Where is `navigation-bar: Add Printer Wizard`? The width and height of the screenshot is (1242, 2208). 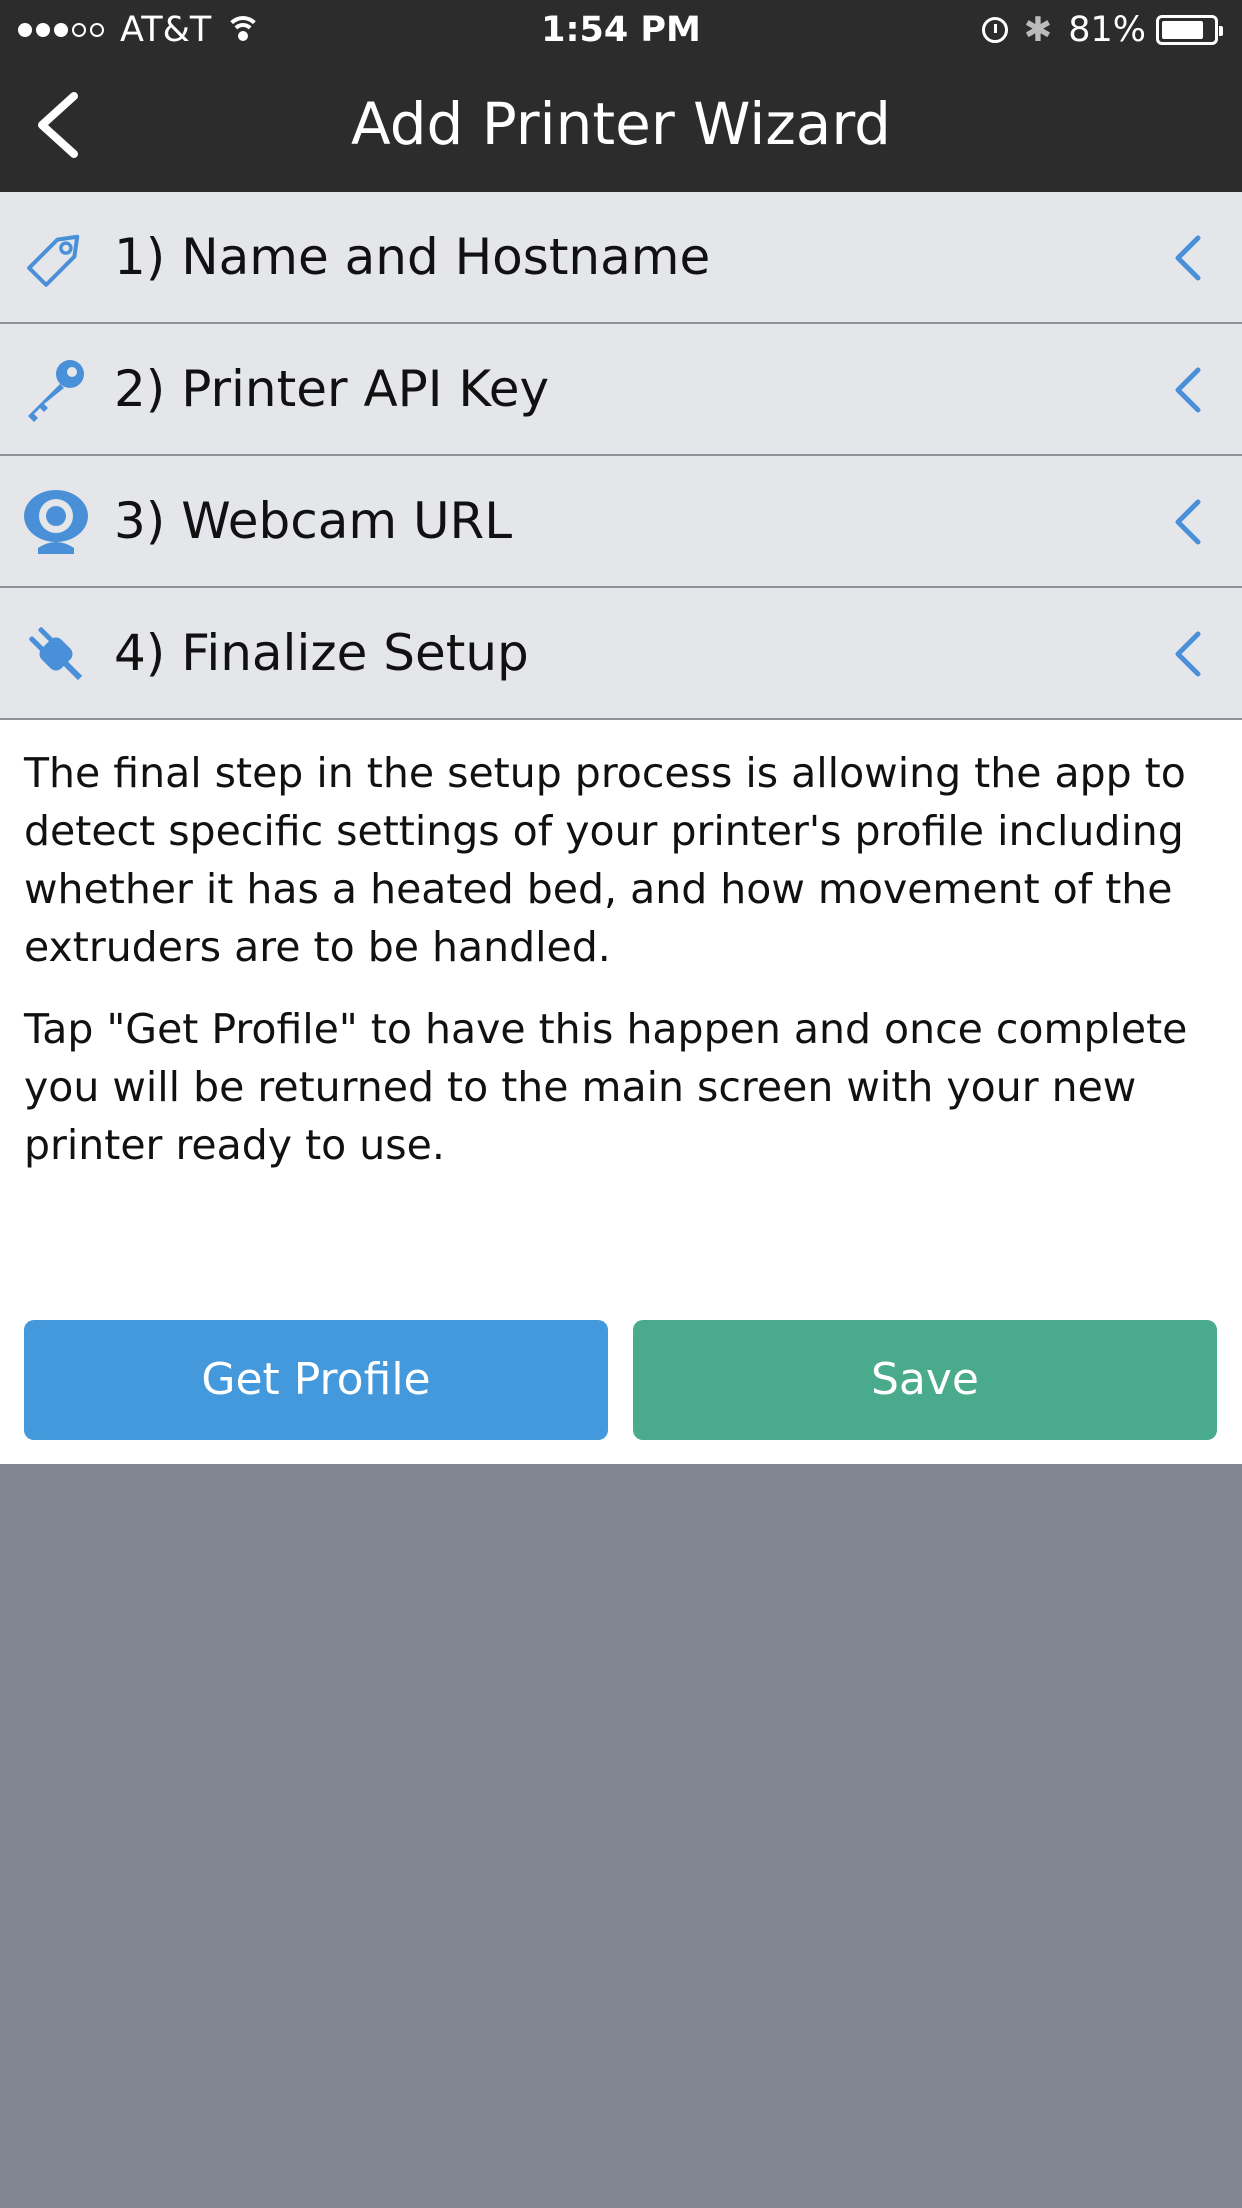 navigation-bar: Add Printer Wizard is located at coordinates (621, 126).